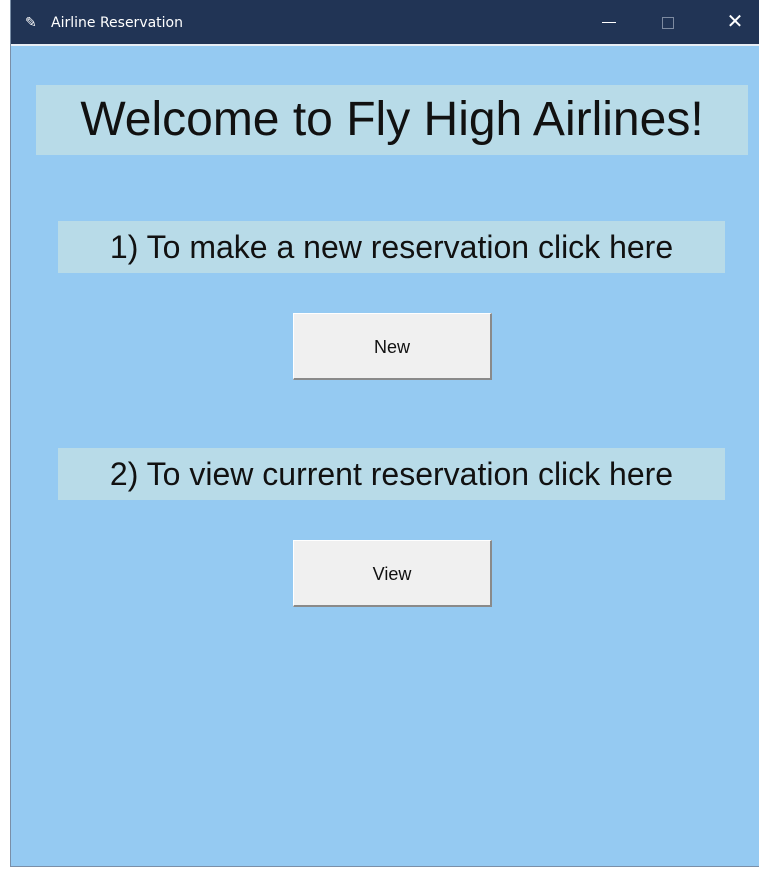 The width and height of the screenshot is (759, 873). I want to click on welcome-heading: Welcome to Fly High Airlines!, so click(392, 120).